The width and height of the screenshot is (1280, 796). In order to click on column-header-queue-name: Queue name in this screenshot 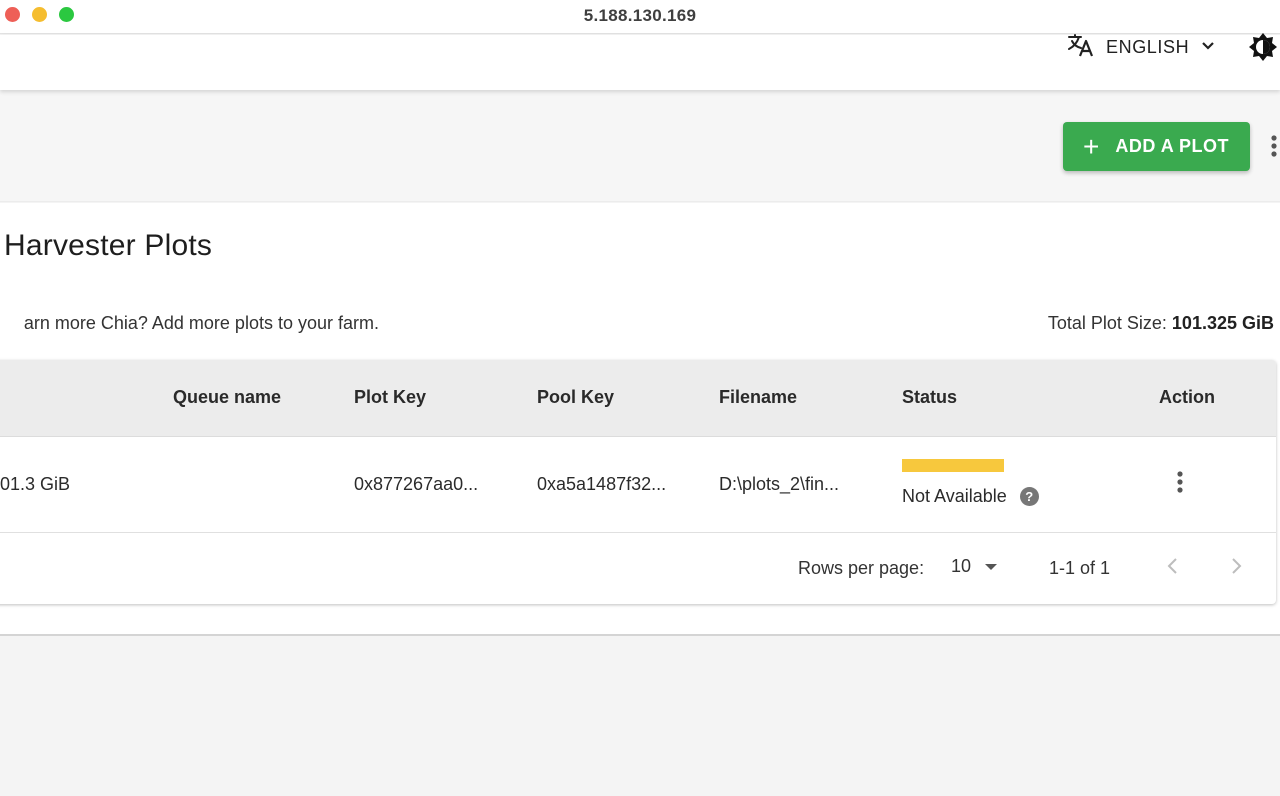, I will do `click(227, 397)`.